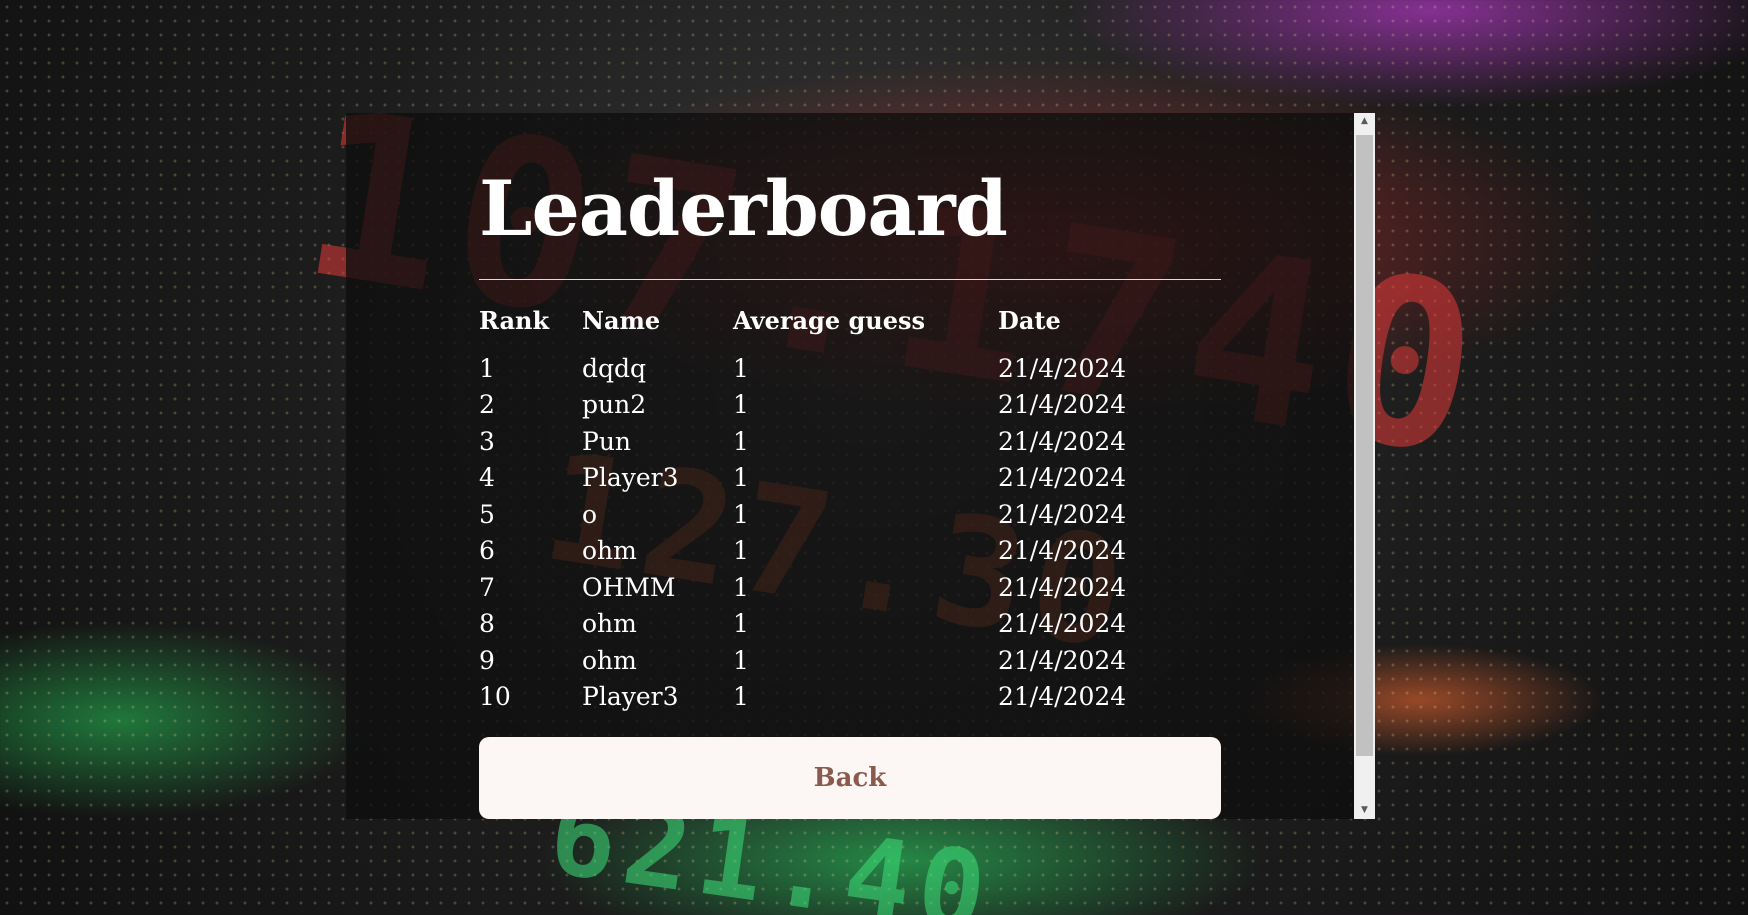  I want to click on cell-rank: 5, so click(487, 514).